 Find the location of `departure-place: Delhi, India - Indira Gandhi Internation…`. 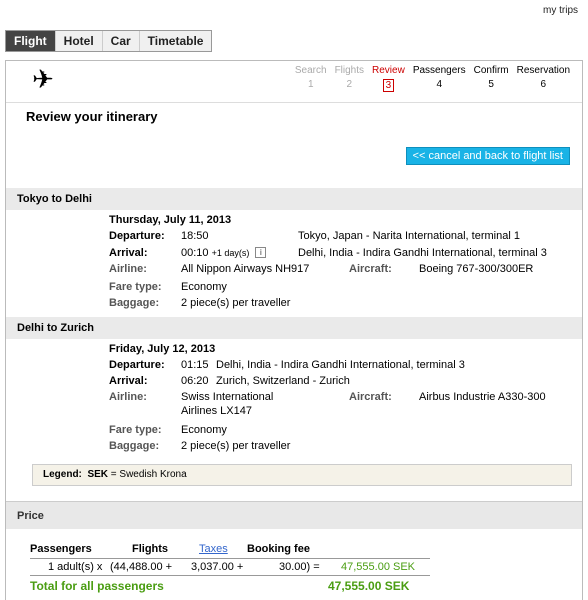

departure-place: Delhi, India - Indira Gandhi Internation… is located at coordinates (340, 365).